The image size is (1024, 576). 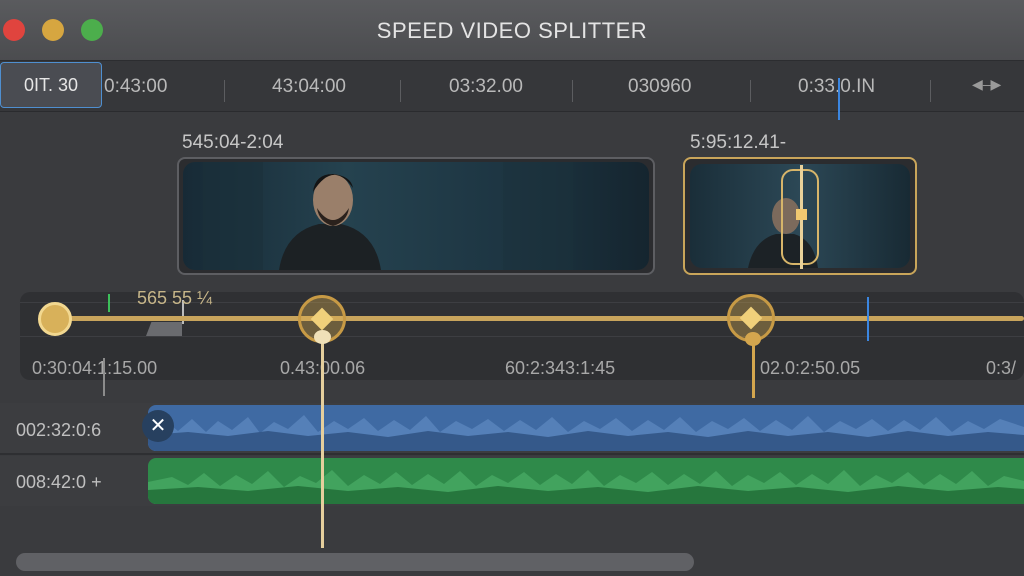 What do you see at coordinates (810, 368) in the screenshot?
I see `timeline-time-label: 02.0:2:50.05` at bounding box center [810, 368].